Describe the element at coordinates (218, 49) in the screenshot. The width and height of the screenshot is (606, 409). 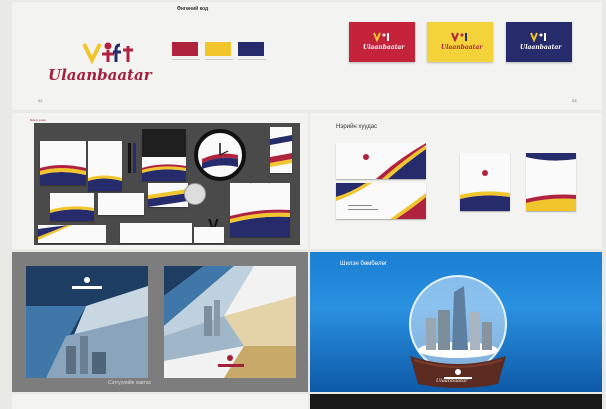
I see `swatch-yellow` at that location.